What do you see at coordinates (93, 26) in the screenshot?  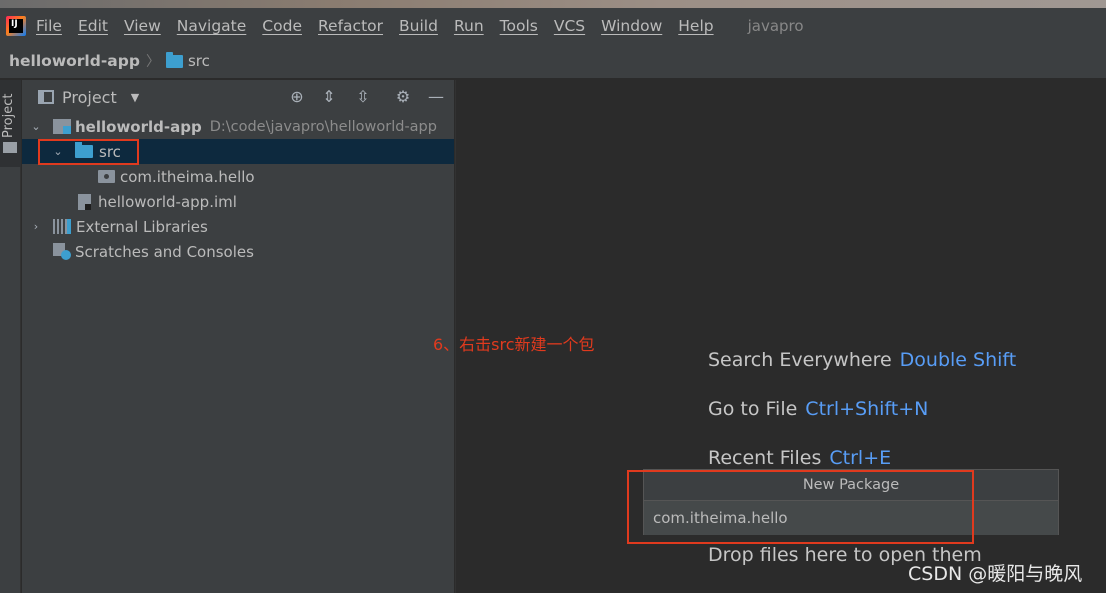 I see `menu-edit: Edit` at bounding box center [93, 26].